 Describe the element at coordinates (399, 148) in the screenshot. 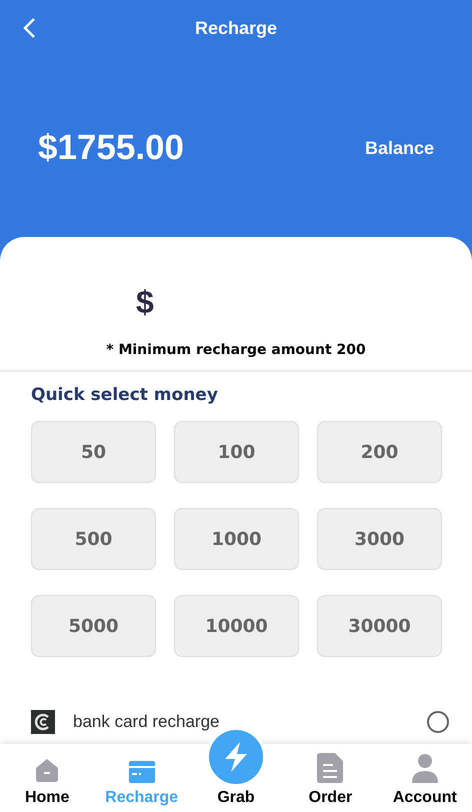

I see `balance-label: Balance` at that location.